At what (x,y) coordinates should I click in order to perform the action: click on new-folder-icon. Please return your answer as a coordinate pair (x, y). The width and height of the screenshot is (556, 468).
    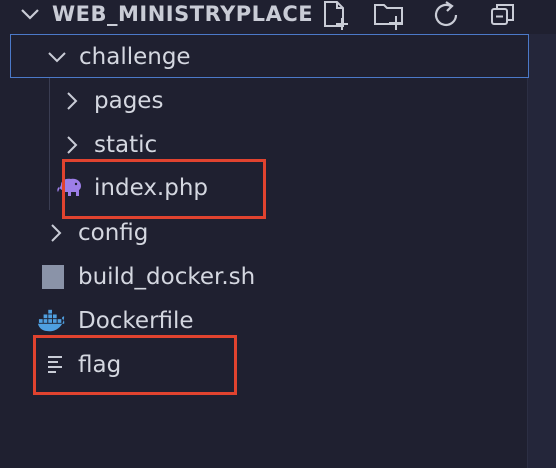
    Looking at the image, I should click on (389, 15).